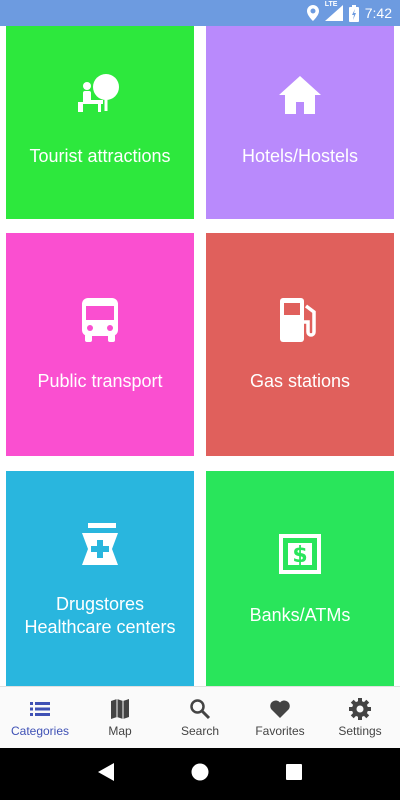 The height and width of the screenshot is (800, 400). I want to click on nav-settings: Settings, so click(360, 717).